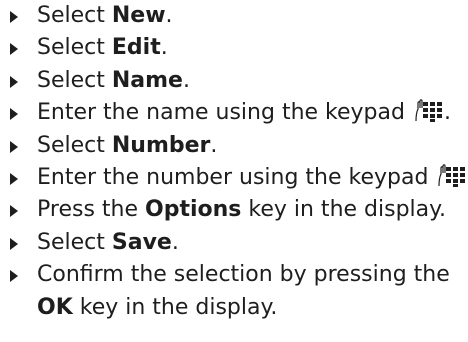 The width and height of the screenshot is (468, 342). I want to click on step-enter-number: Enter the number using the keypad ., so click(234, 178).